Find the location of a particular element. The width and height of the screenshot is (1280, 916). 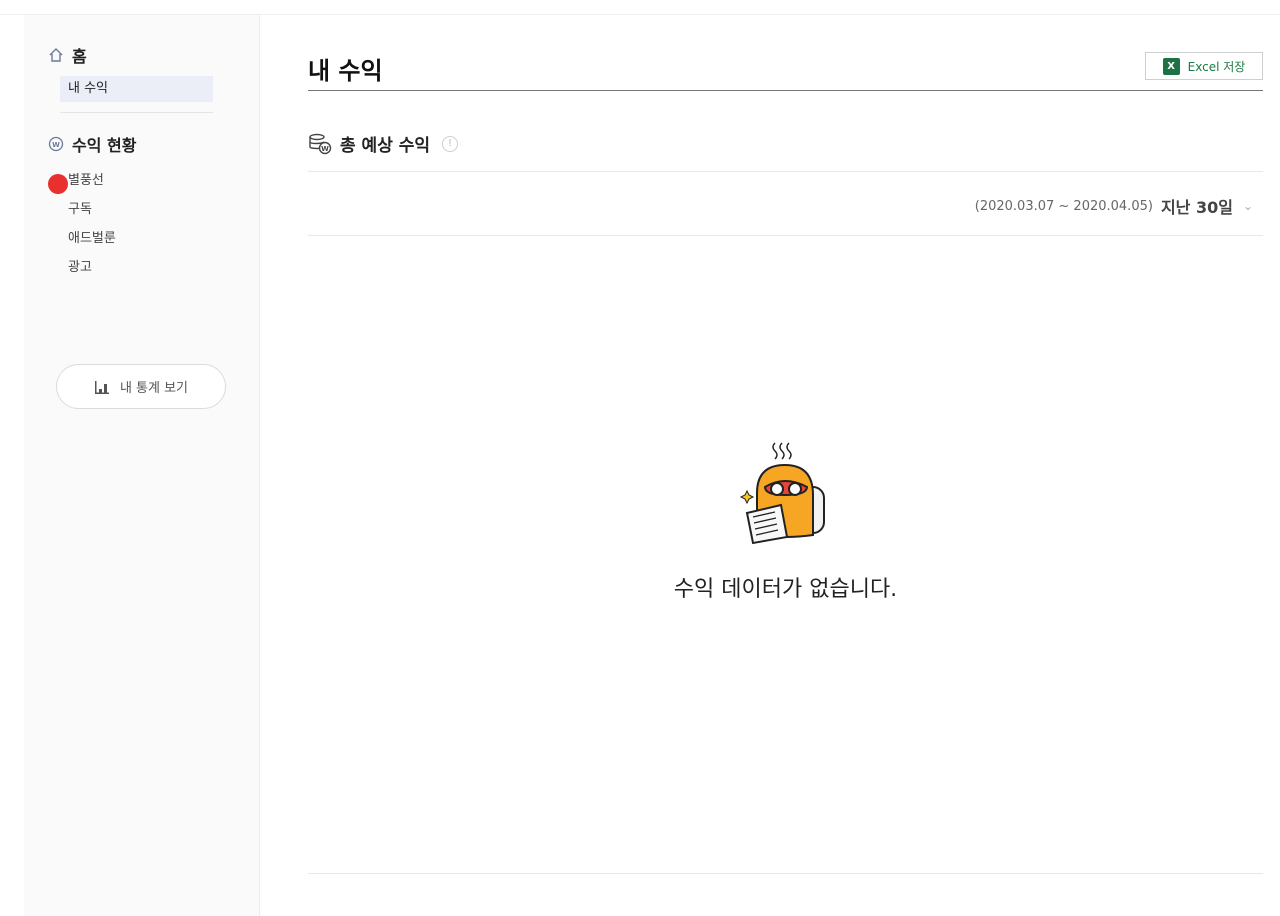

coin-stack-icon: W is located at coordinates (320, 143).